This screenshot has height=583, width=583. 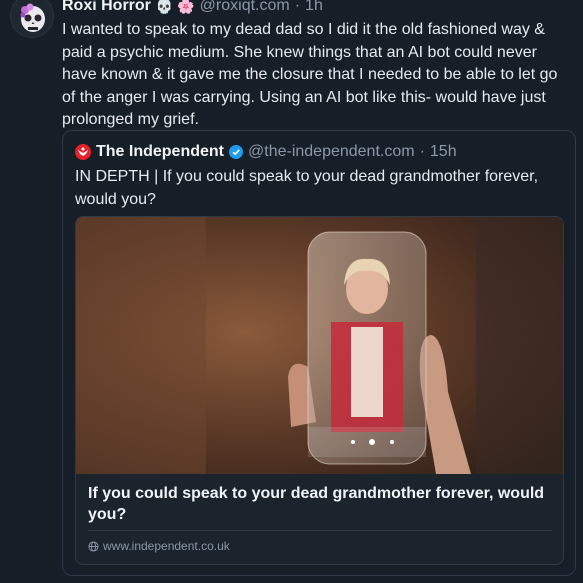 What do you see at coordinates (93, 546) in the screenshot?
I see `globe-icon` at bounding box center [93, 546].